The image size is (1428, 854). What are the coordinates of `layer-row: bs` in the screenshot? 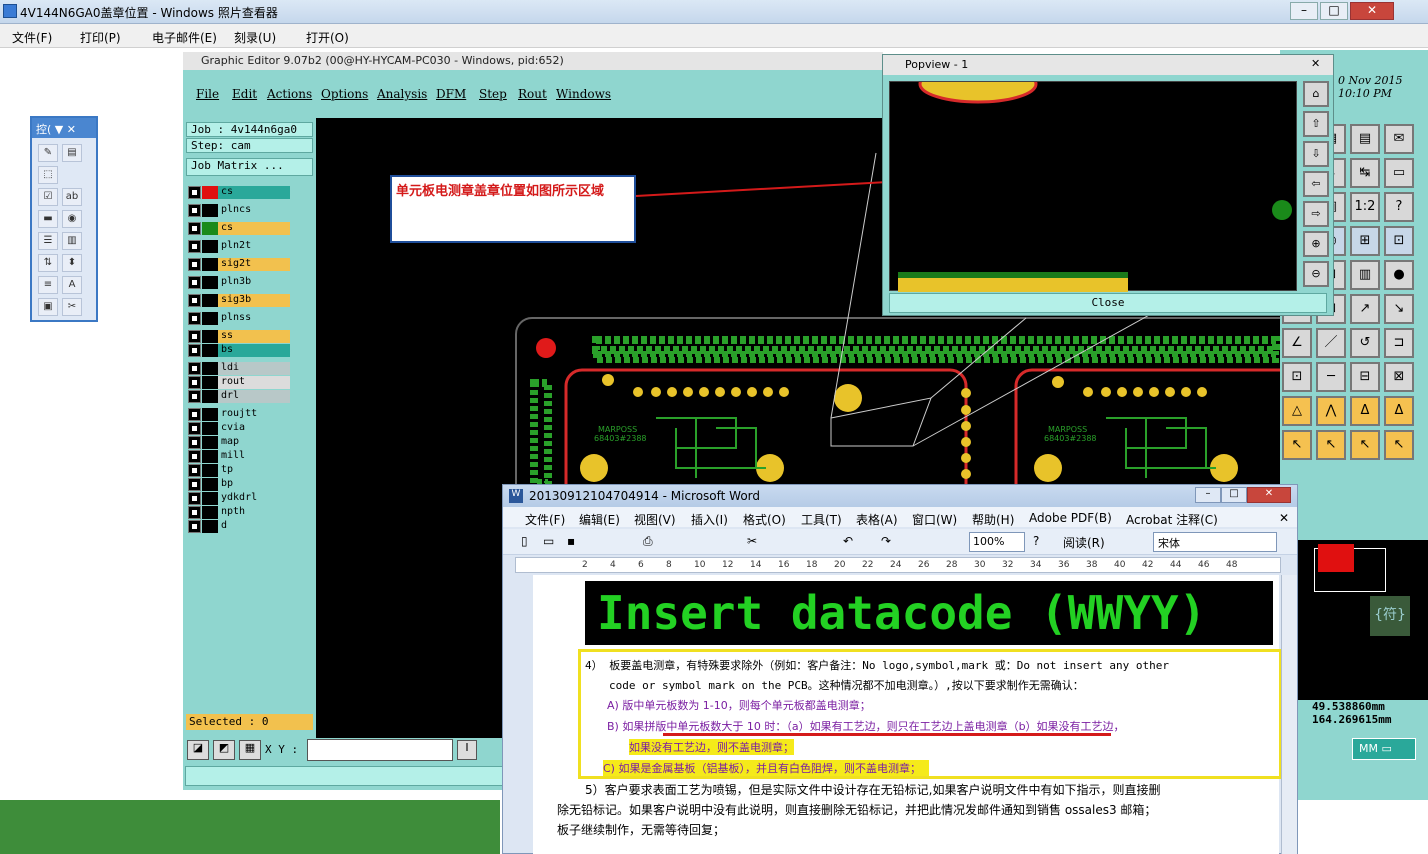 It's located at (239, 350).